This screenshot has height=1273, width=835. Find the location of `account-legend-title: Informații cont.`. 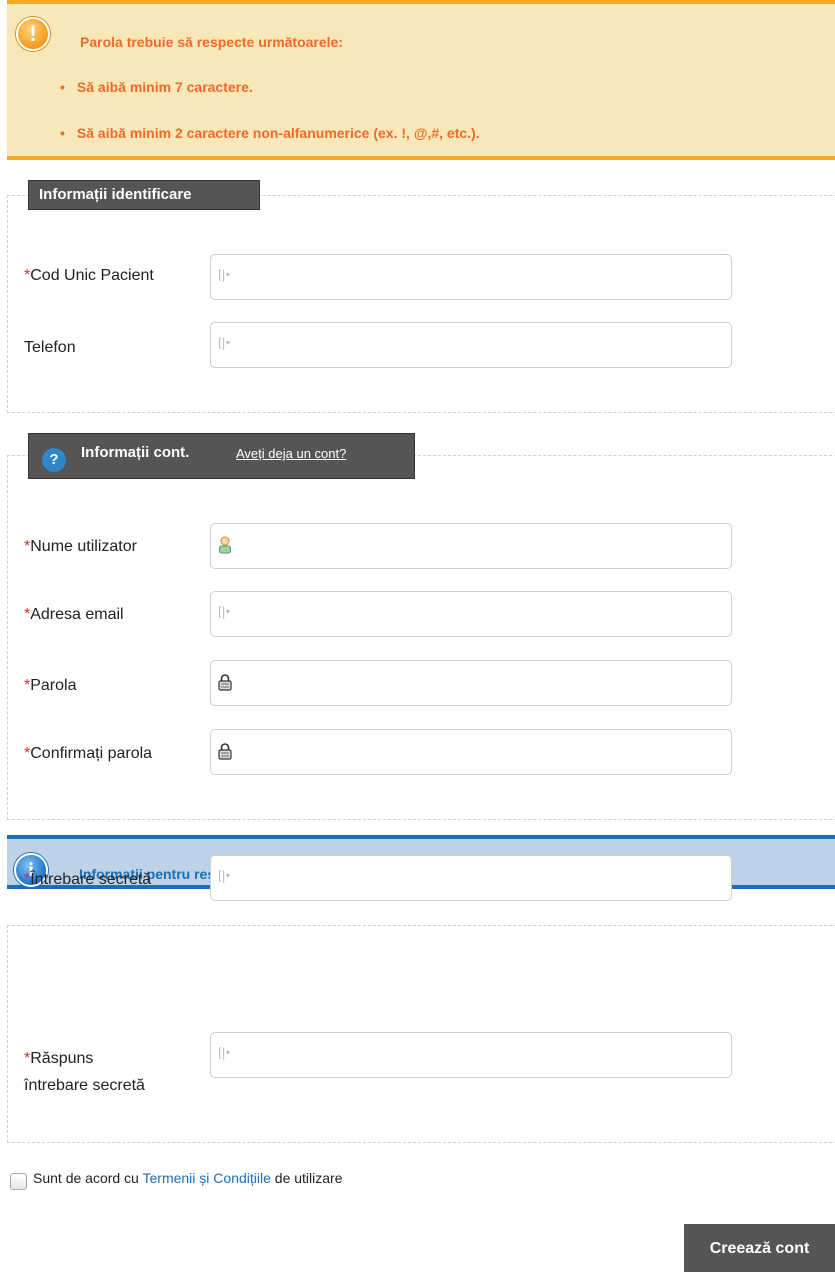

account-legend-title: Informații cont. is located at coordinates (135, 452).